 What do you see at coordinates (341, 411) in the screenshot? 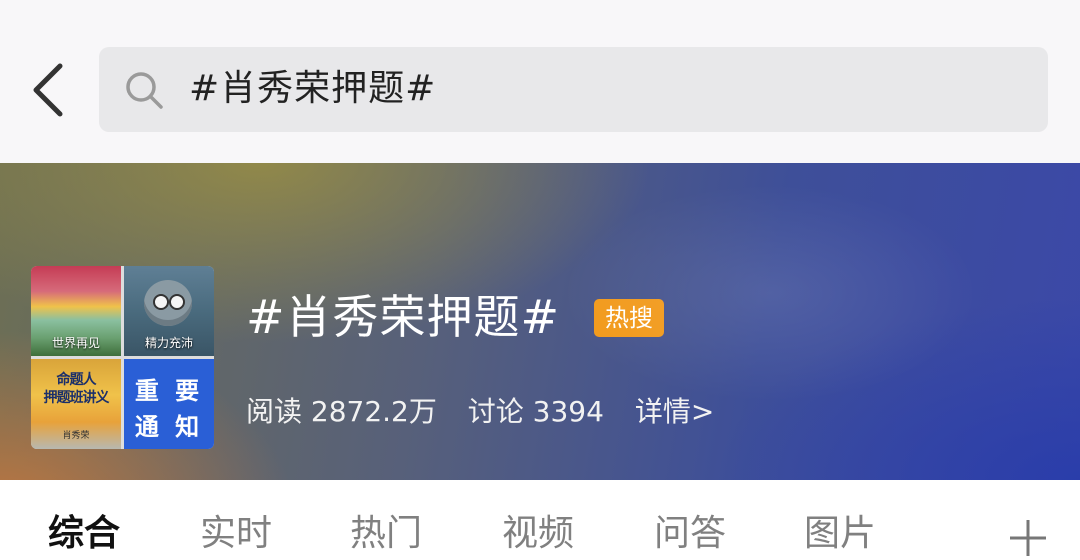
I see `read-count: 阅读 2872.2万` at bounding box center [341, 411].